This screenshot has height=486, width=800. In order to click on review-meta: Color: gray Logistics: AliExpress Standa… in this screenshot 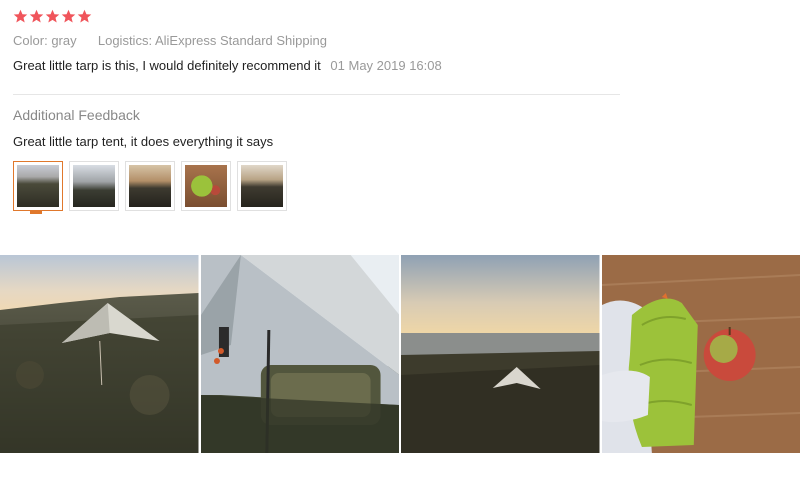, I will do `click(170, 40)`.